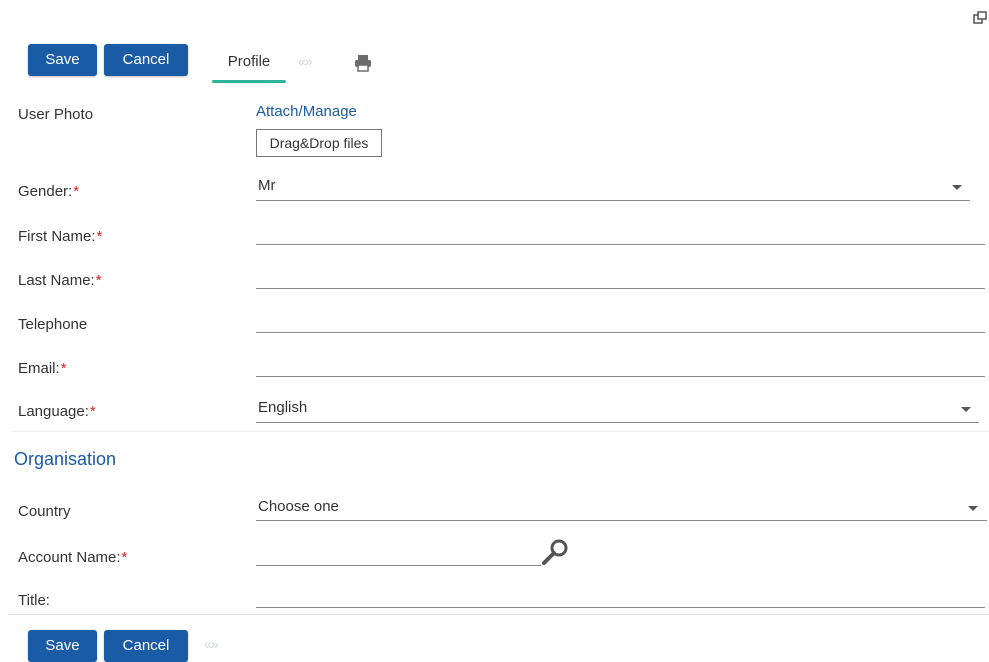 The width and height of the screenshot is (989, 662). I want to click on country-select-value: Choose one, so click(298, 506).